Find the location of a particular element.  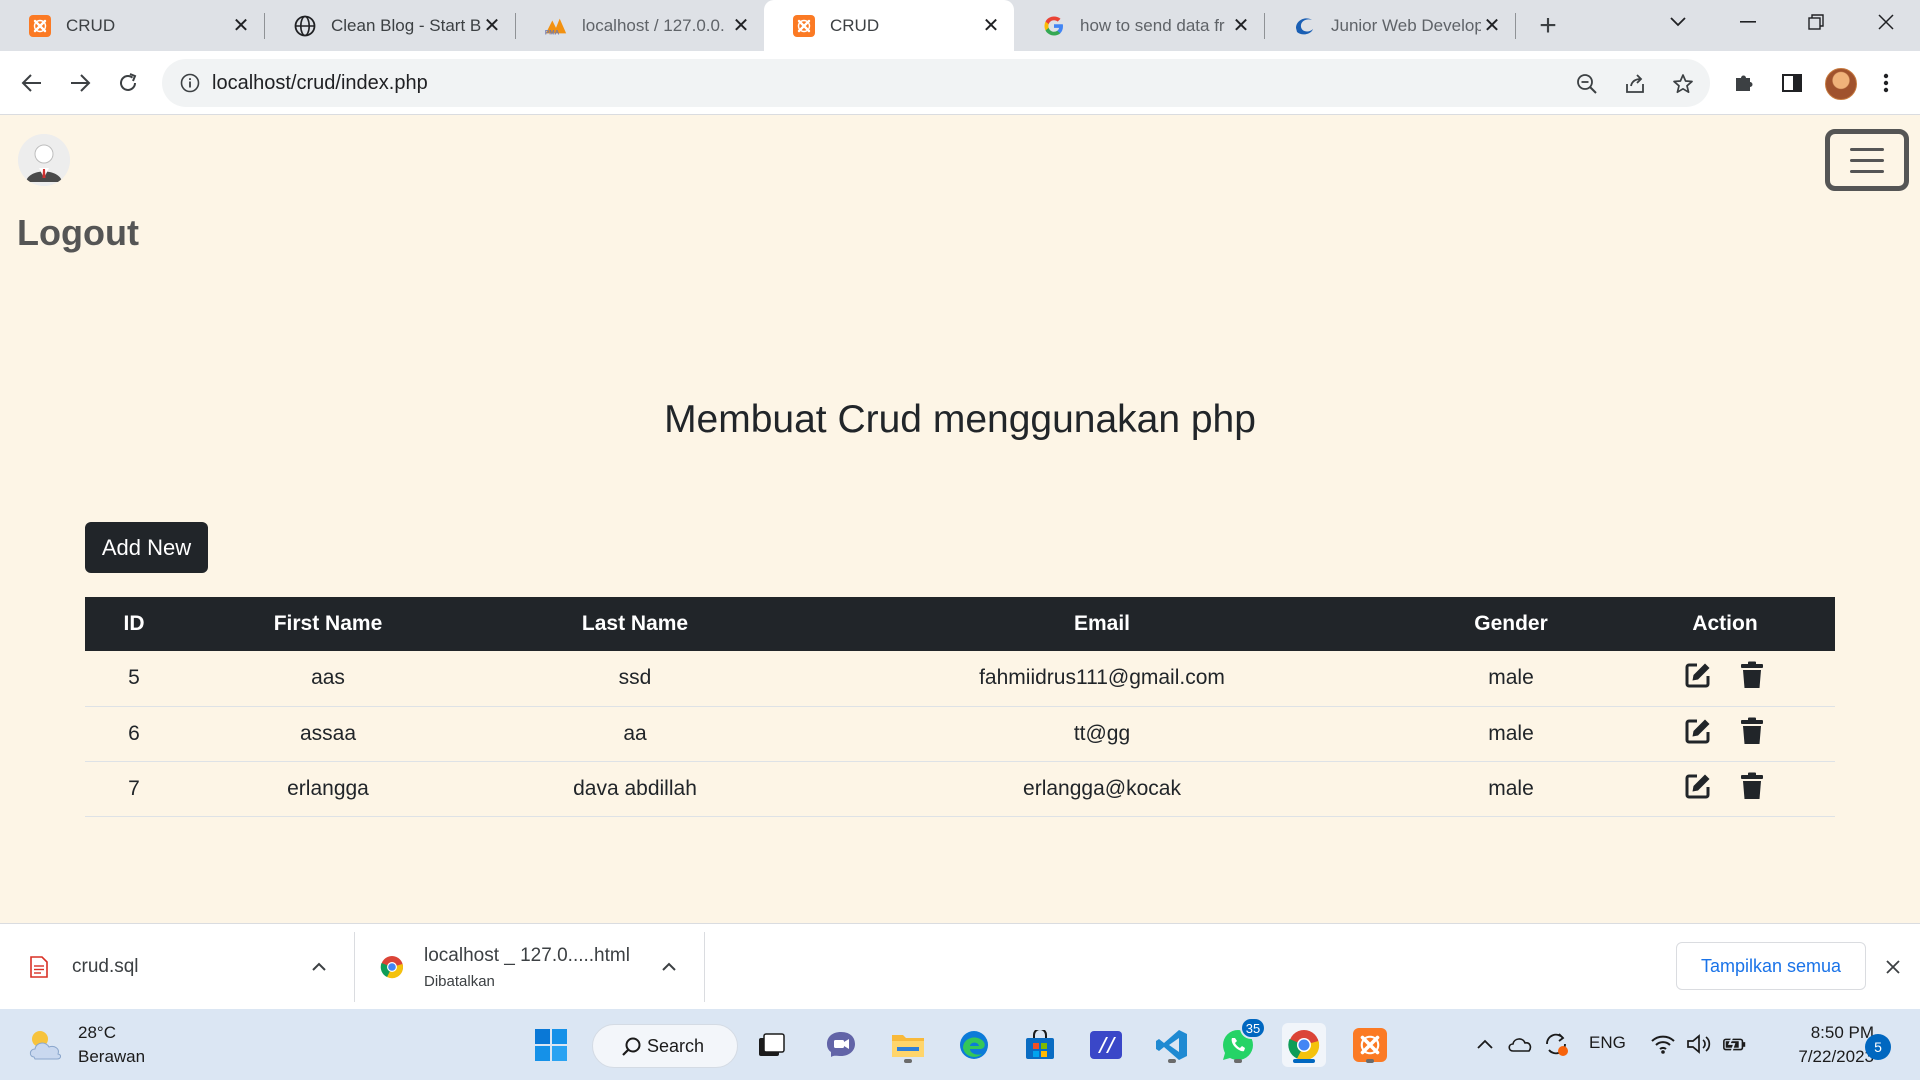

code-editor-app-icon is located at coordinates (1106, 1045).